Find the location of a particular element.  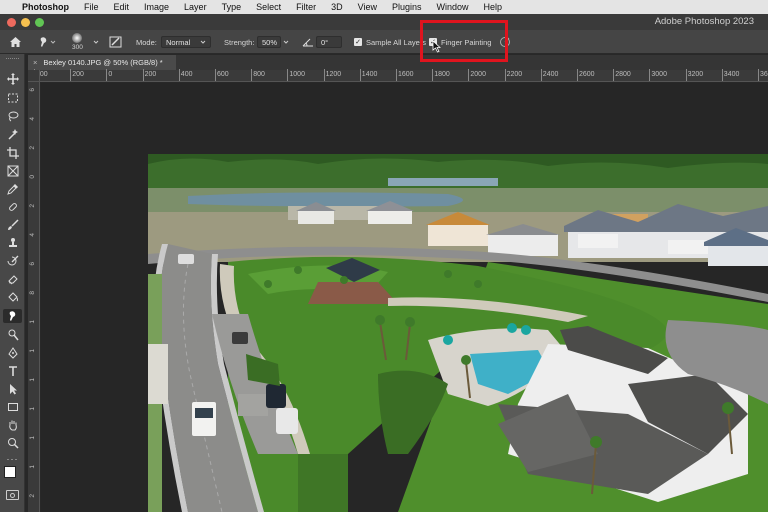

brush-angle-input: 0° is located at coordinates (329, 42).